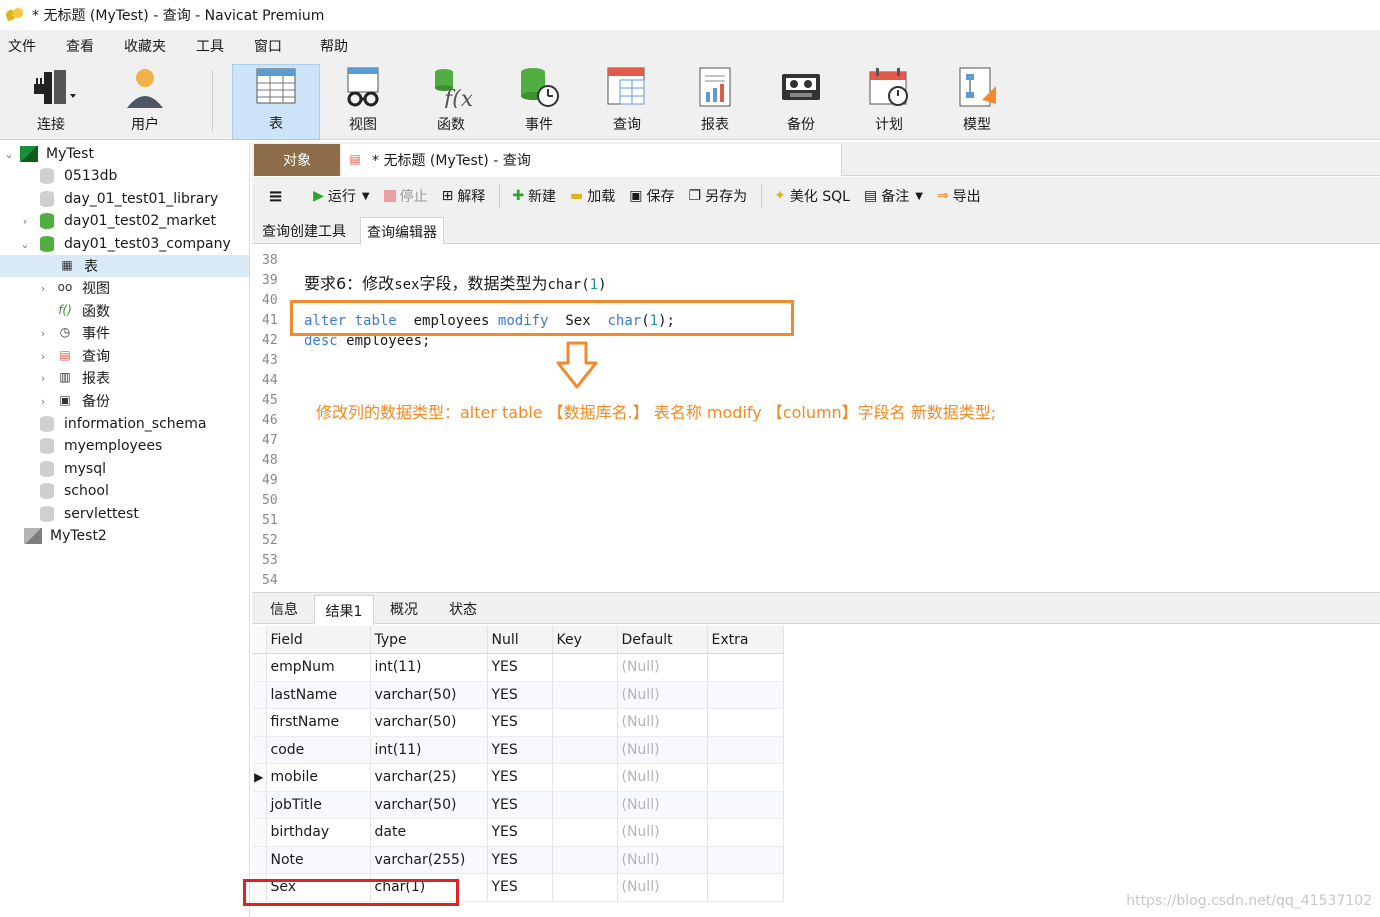 This screenshot has height=917, width=1380. What do you see at coordinates (341, 196) in the screenshot?
I see `run-button: ▶ 运行 ▼` at bounding box center [341, 196].